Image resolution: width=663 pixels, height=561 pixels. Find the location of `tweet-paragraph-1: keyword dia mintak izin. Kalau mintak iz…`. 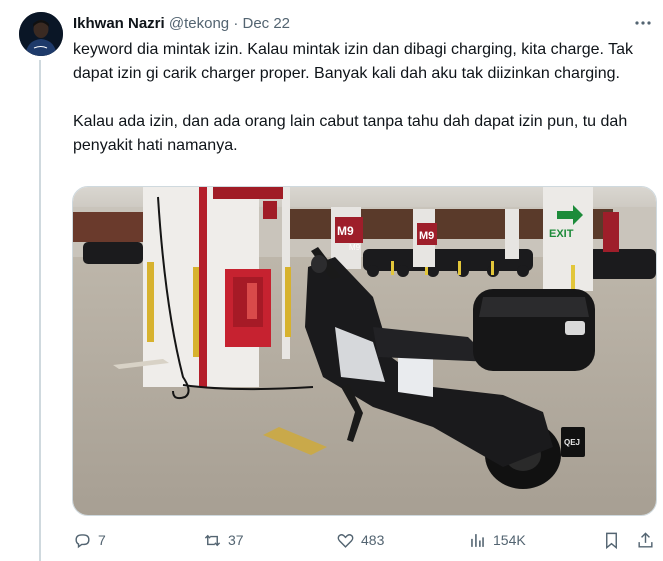

tweet-paragraph-1: keyword dia mintak izin. Kalau mintak iz… is located at coordinates (353, 61).